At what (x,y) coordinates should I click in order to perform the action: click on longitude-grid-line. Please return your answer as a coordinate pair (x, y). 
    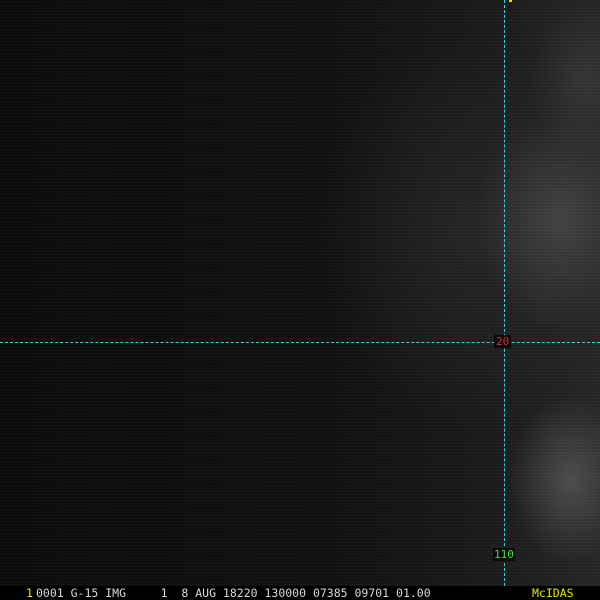
    Looking at the image, I should click on (504, 293).